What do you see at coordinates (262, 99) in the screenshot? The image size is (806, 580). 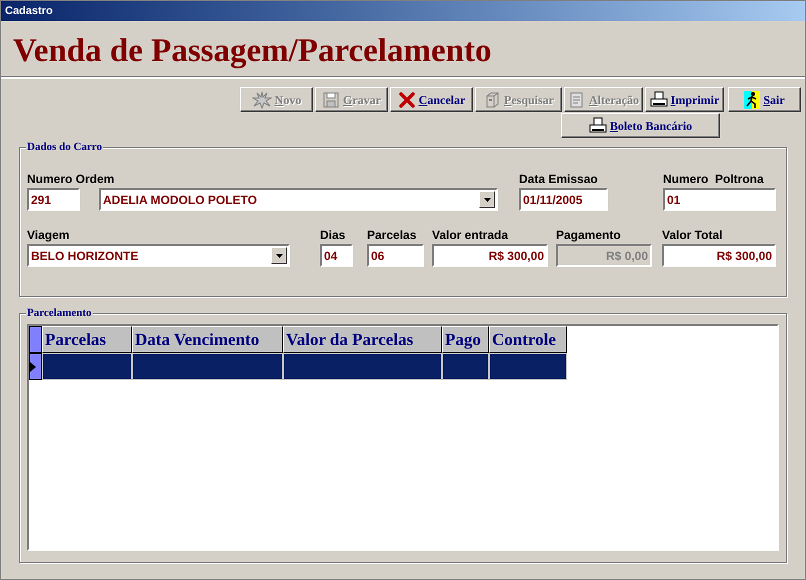 I see `starburst-icon` at bounding box center [262, 99].